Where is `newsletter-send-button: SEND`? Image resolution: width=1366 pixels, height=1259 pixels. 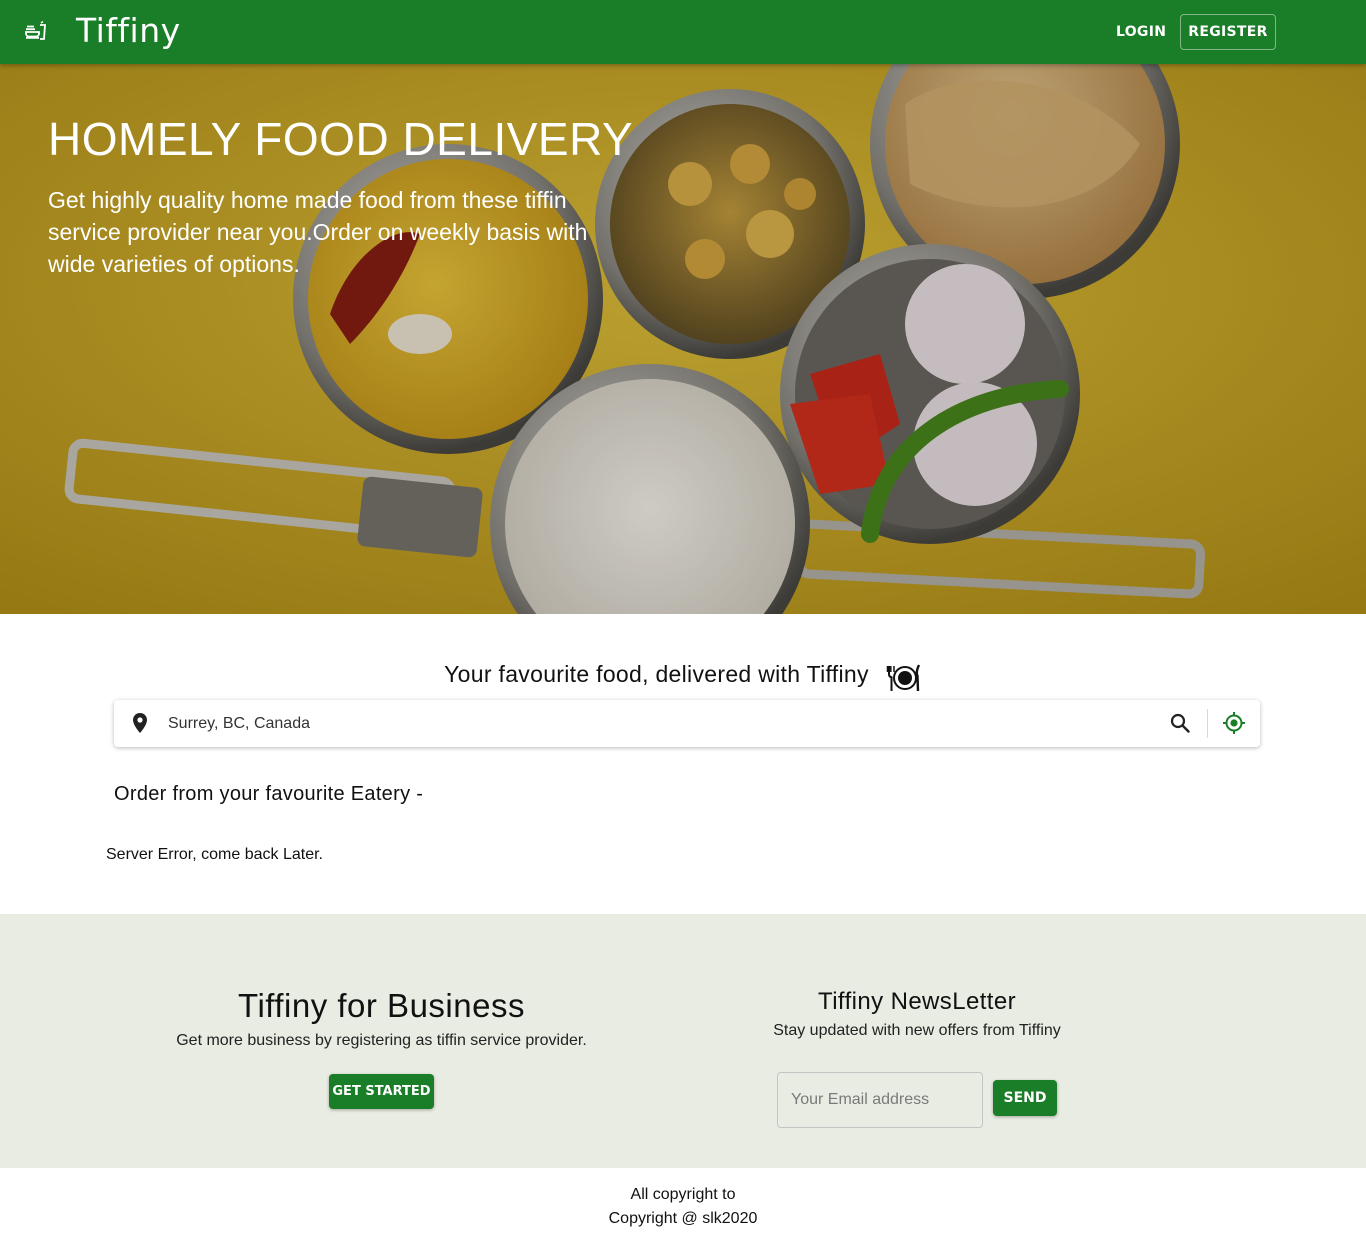
newsletter-send-button: SEND is located at coordinates (1025, 1098).